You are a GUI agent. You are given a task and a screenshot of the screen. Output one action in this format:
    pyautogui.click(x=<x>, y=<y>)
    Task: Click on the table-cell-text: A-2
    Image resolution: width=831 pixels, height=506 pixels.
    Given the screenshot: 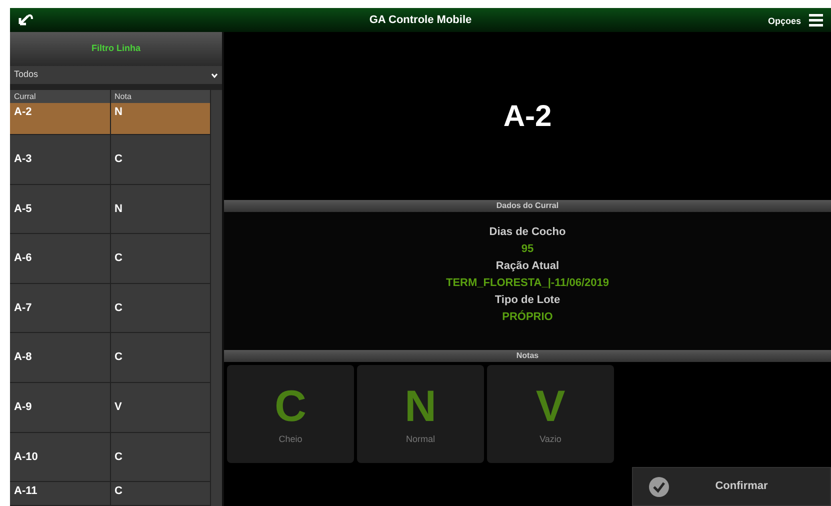 What is the action you would take?
    pyautogui.click(x=23, y=112)
    